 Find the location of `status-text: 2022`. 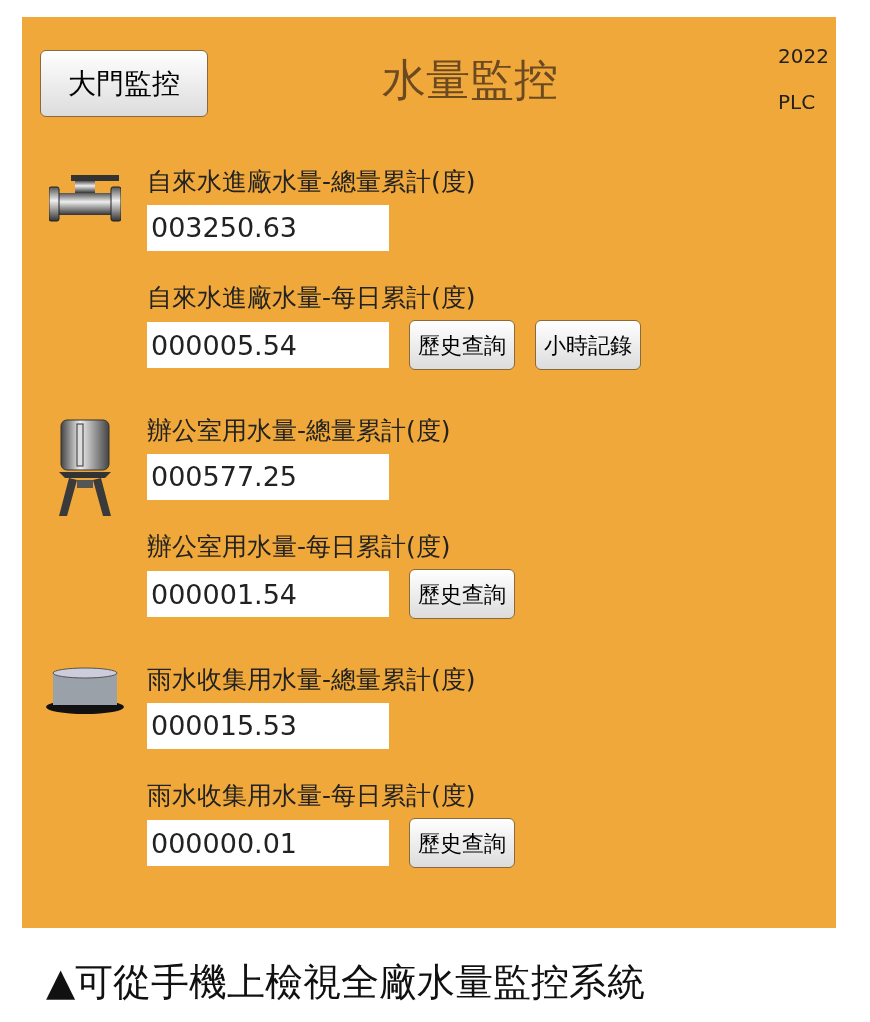

status-text: 2022 is located at coordinates (803, 56).